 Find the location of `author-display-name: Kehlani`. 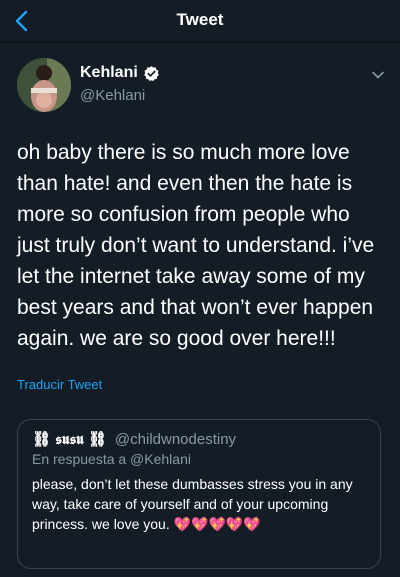

author-display-name: Kehlani is located at coordinates (109, 73).